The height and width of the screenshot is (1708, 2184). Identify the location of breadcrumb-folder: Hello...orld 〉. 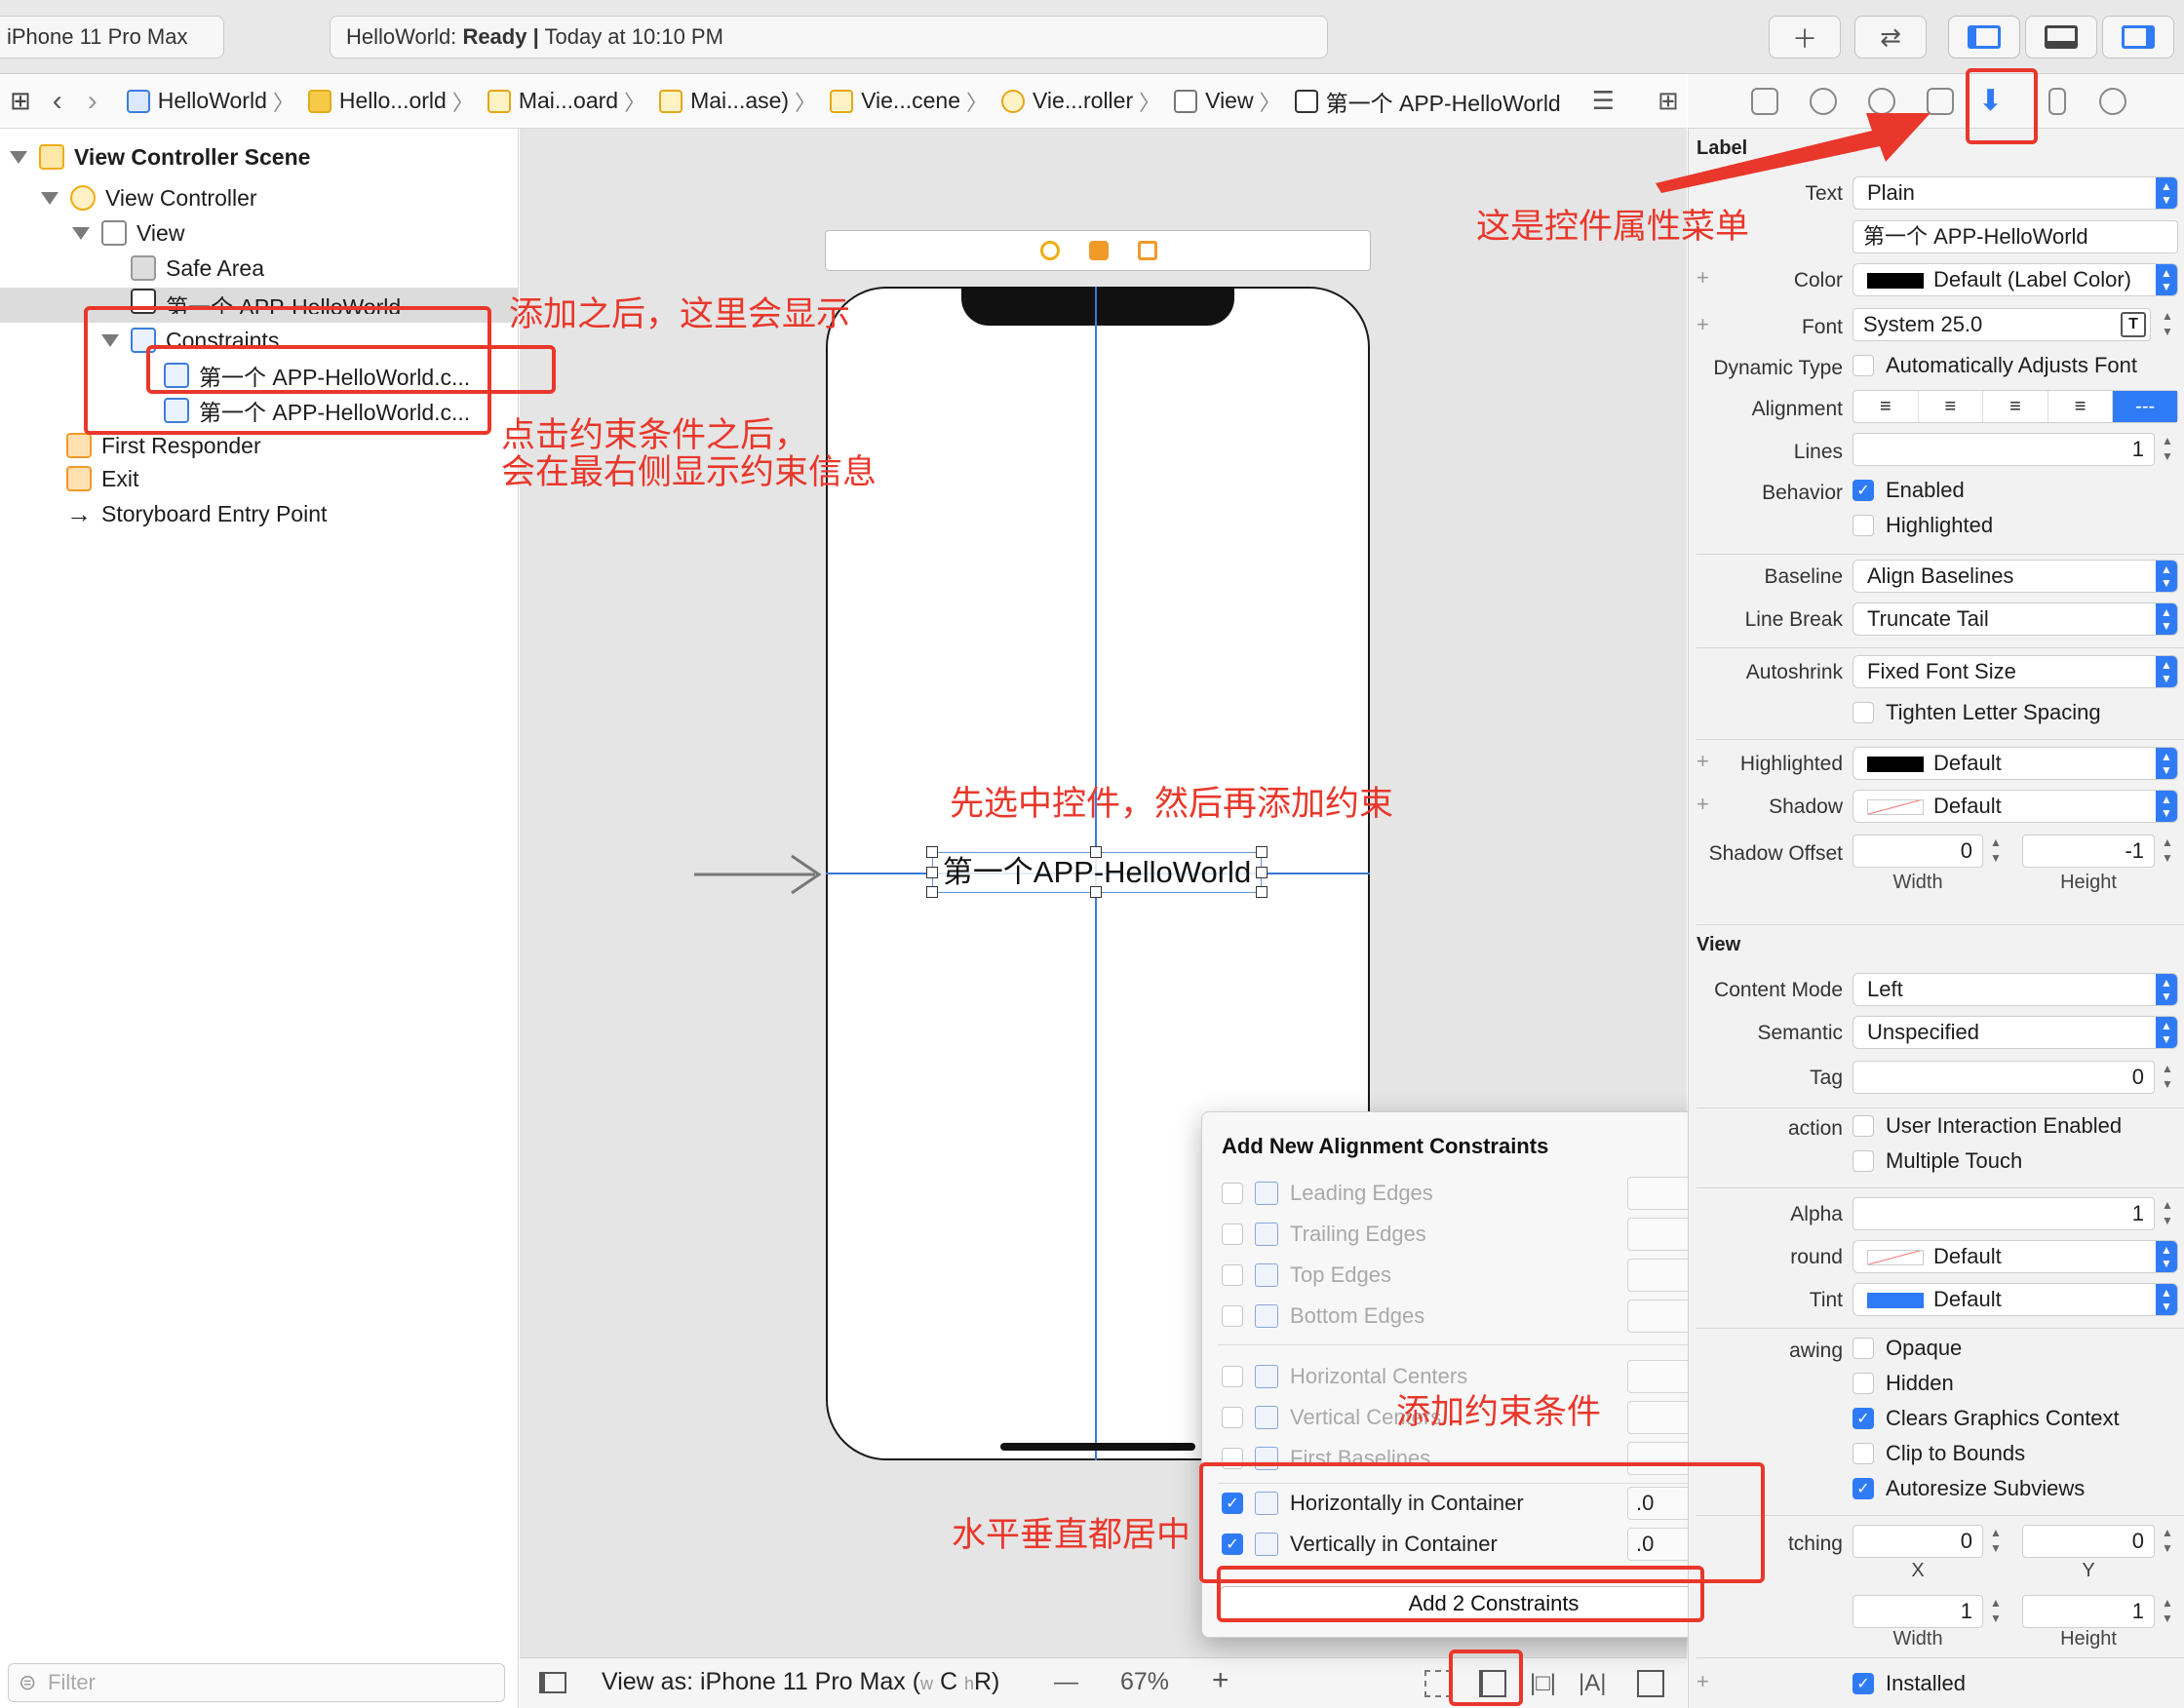
(393, 101).